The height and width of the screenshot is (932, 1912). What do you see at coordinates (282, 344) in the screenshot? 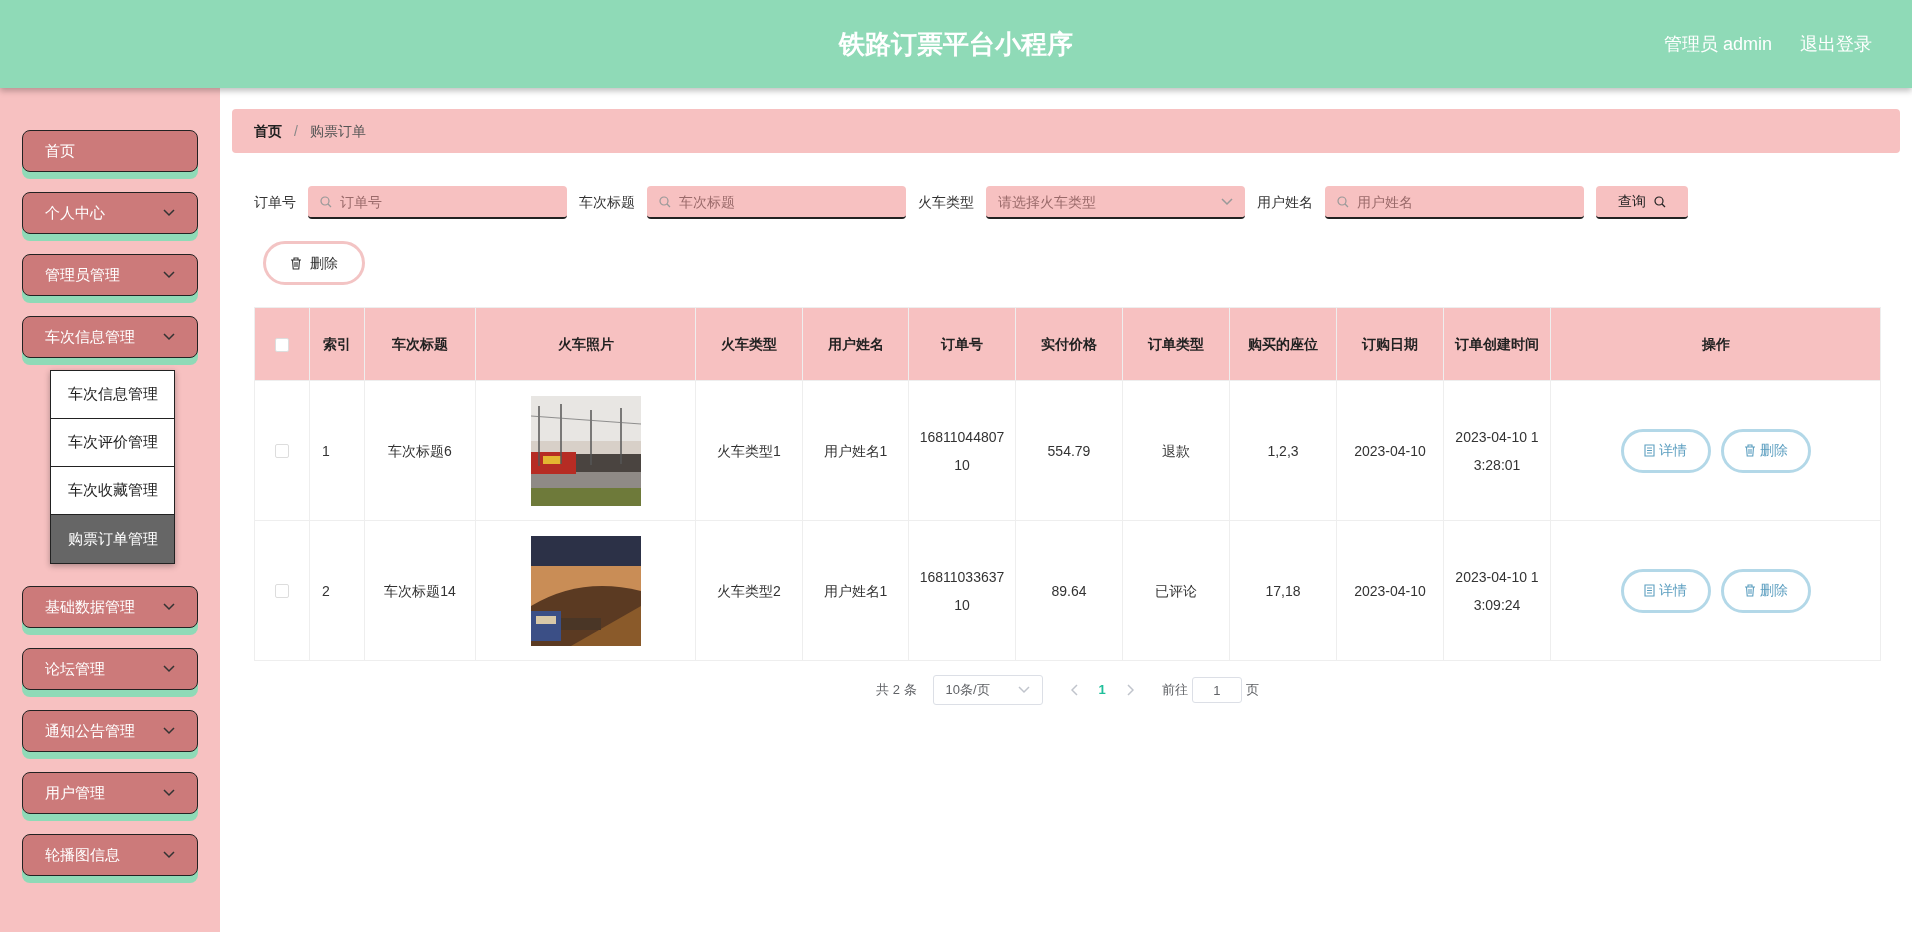
I see `select-all-checkbox` at bounding box center [282, 344].